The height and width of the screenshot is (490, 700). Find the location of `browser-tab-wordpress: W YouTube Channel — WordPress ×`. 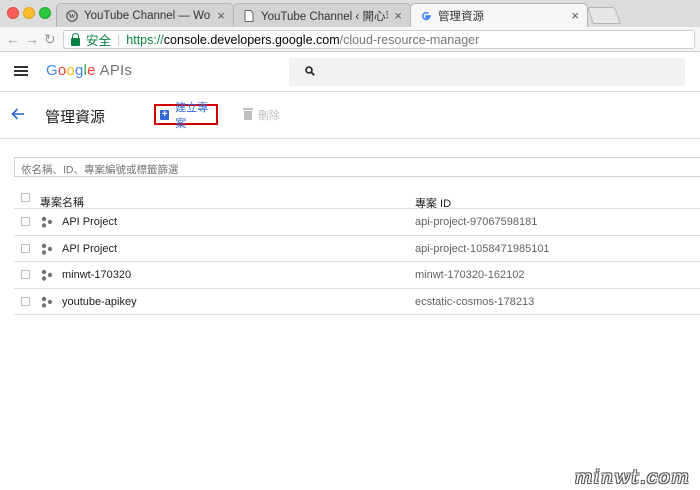

browser-tab-wordpress: W YouTube Channel — WordPress × is located at coordinates (145, 15).